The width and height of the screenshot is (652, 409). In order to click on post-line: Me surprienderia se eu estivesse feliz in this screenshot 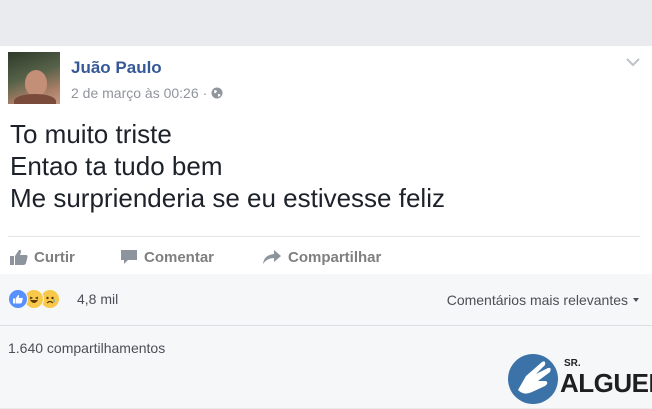, I will do `click(227, 198)`.